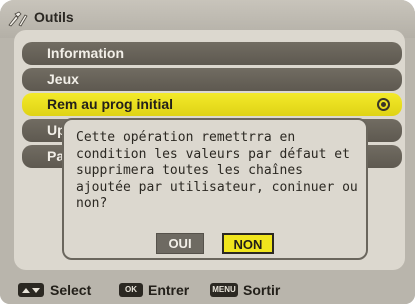  What do you see at coordinates (212, 79) in the screenshot?
I see `menu-item-jeux: Jeux` at bounding box center [212, 79].